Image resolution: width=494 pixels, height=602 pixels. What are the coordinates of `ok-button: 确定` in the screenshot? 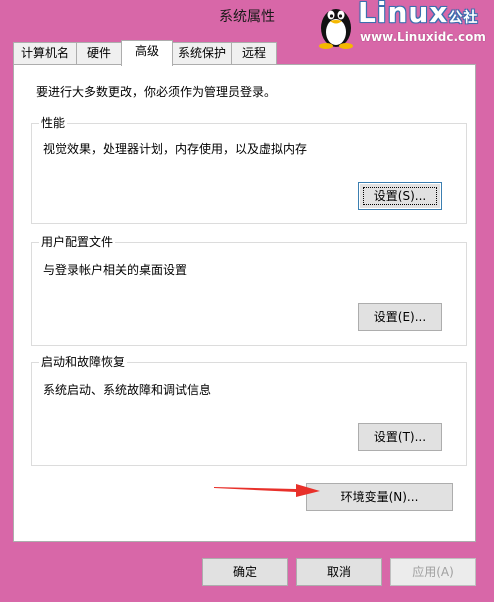 It's located at (245, 572).